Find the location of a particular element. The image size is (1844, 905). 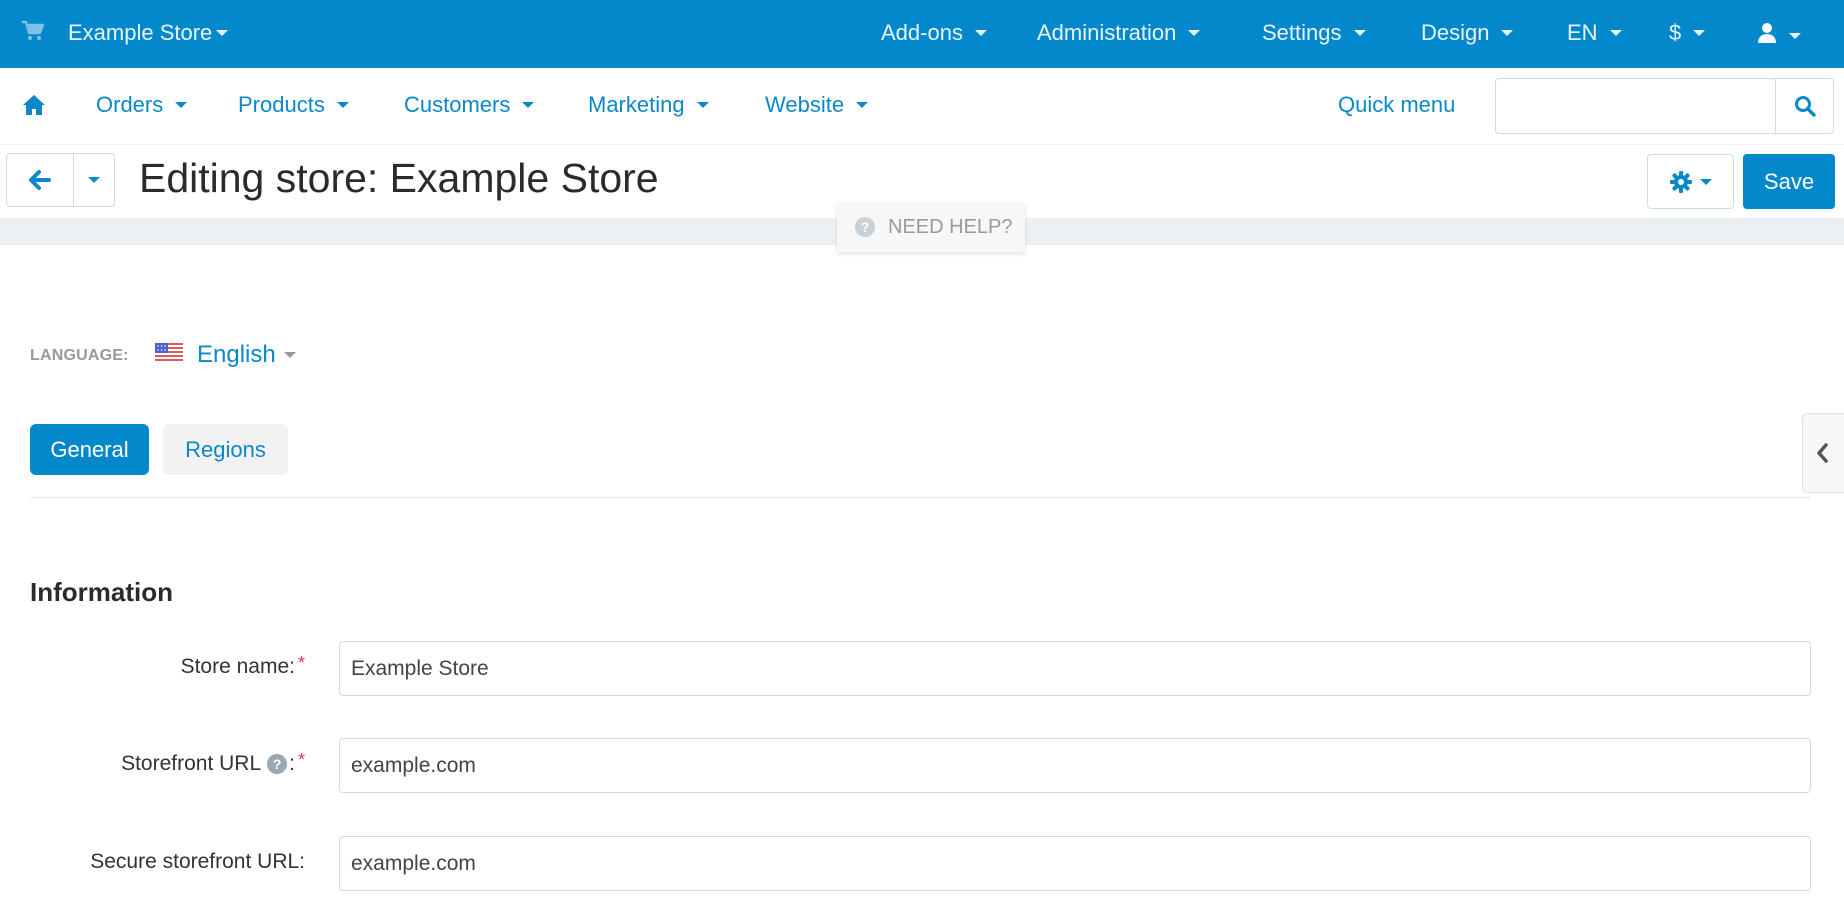

language-selector: English is located at coordinates (246, 355).